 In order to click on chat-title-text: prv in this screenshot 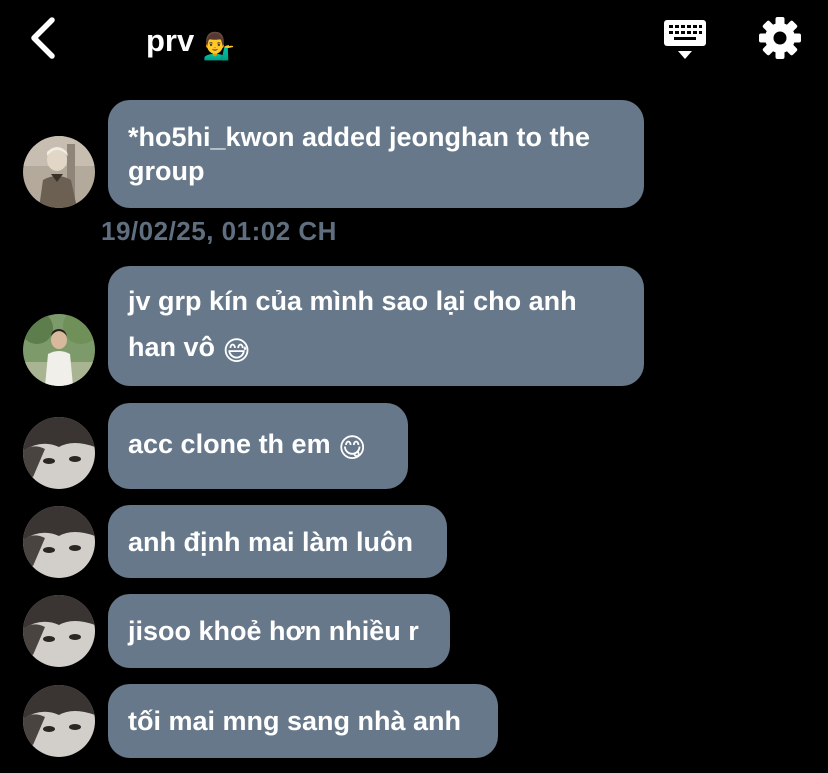, I will do `click(170, 40)`.